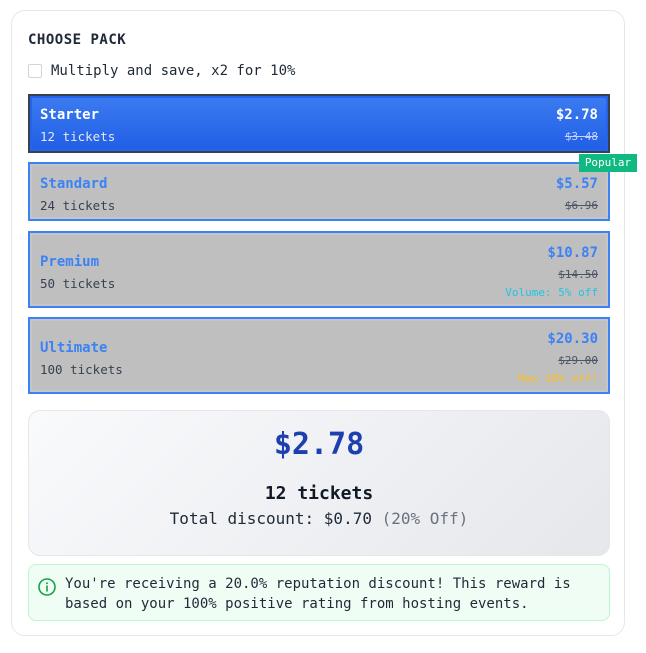 This screenshot has width=646, height=653. Describe the element at coordinates (581, 136) in the screenshot. I see `pack-old-price: $3.48` at that location.